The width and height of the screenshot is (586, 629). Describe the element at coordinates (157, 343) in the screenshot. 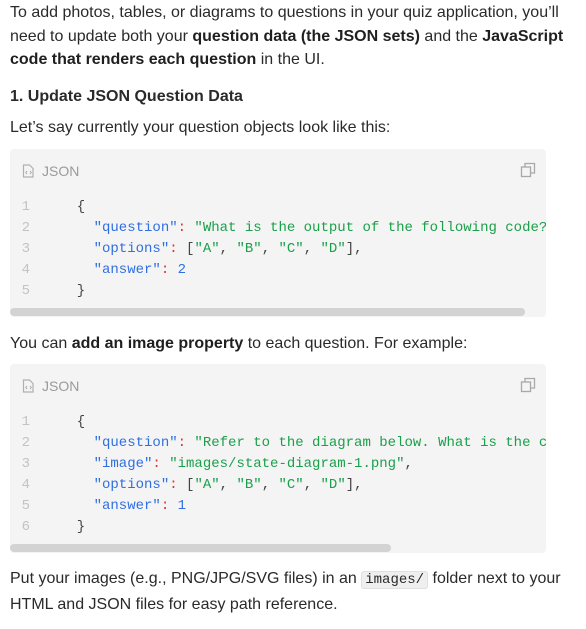

I see `bold-text: add an image property` at that location.